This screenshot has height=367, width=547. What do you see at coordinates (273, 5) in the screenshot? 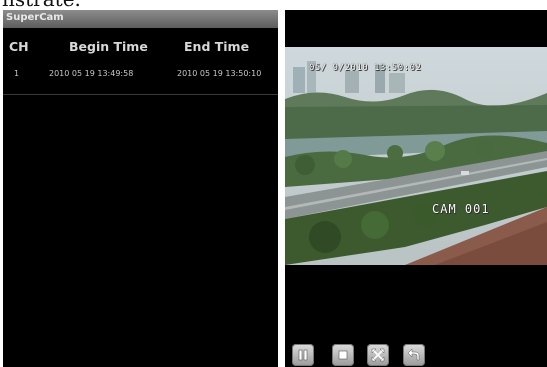
I see `caption-fragment: nstrate.` at bounding box center [273, 5].